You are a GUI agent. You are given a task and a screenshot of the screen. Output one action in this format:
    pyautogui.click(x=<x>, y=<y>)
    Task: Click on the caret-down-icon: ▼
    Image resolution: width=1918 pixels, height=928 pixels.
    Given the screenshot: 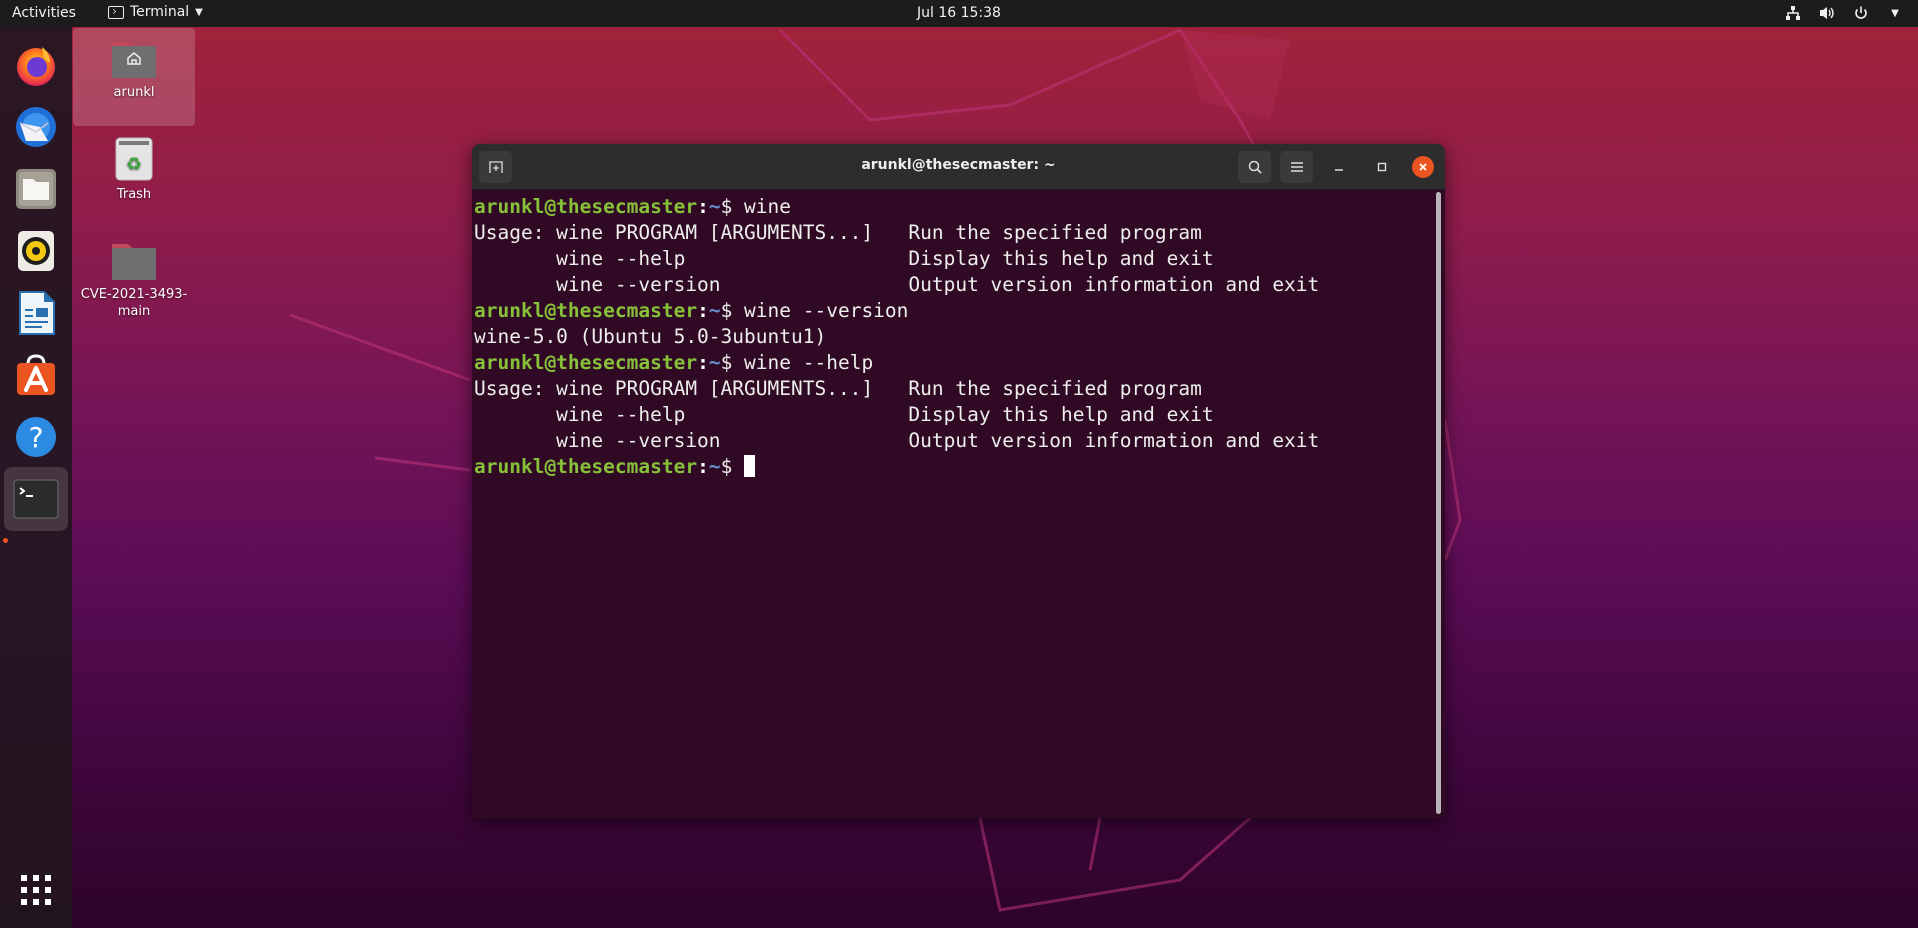 What is the action you would take?
    pyautogui.click(x=199, y=12)
    